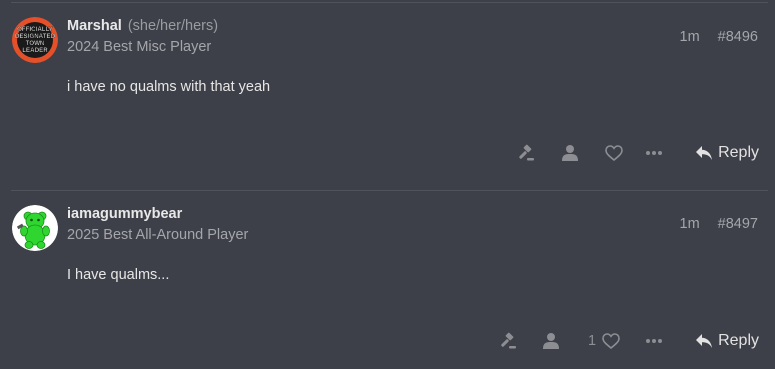 This screenshot has height=369, width=775. I want to click on post-number: #8497, so click(738, 224).